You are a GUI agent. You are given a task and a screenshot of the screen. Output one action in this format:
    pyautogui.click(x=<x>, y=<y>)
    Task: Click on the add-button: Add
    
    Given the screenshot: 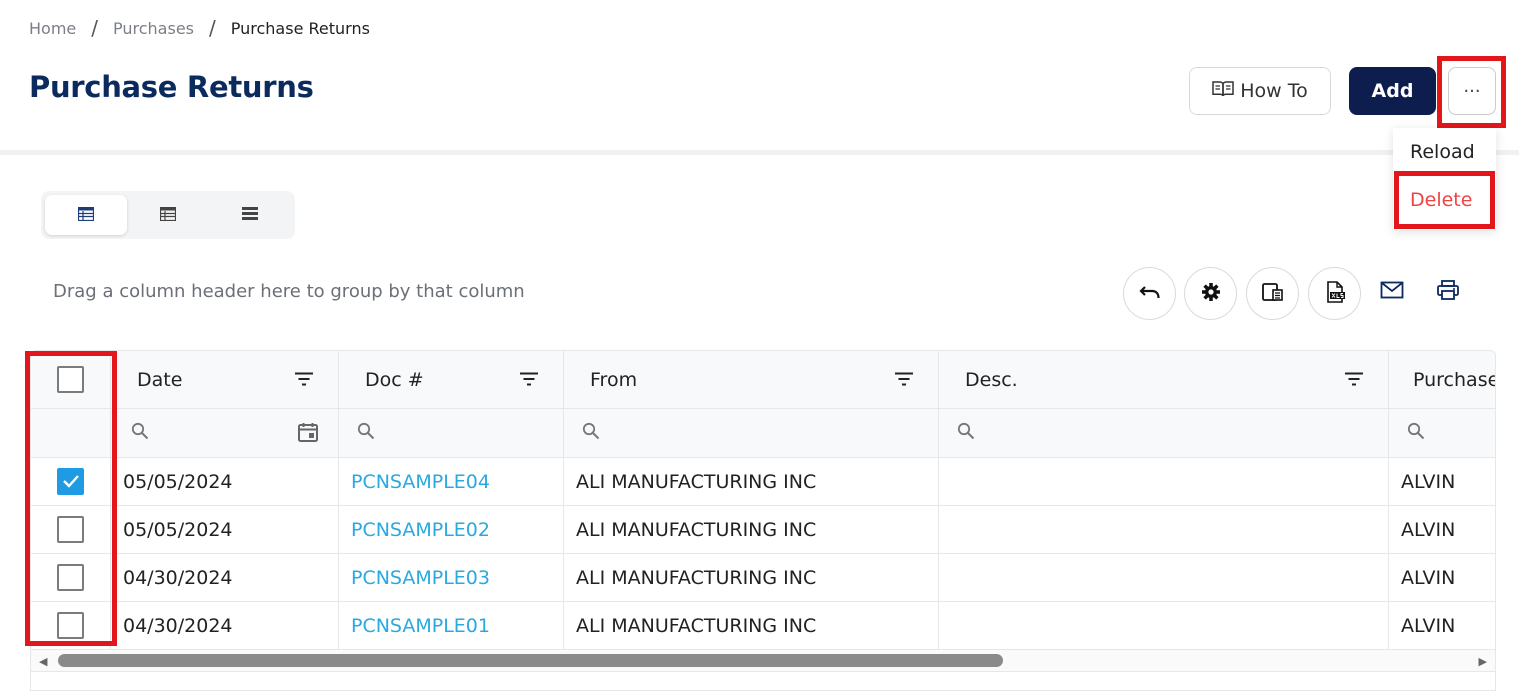 What is the action you would take?
    pyautogui.click(x=1392, y=91)
    